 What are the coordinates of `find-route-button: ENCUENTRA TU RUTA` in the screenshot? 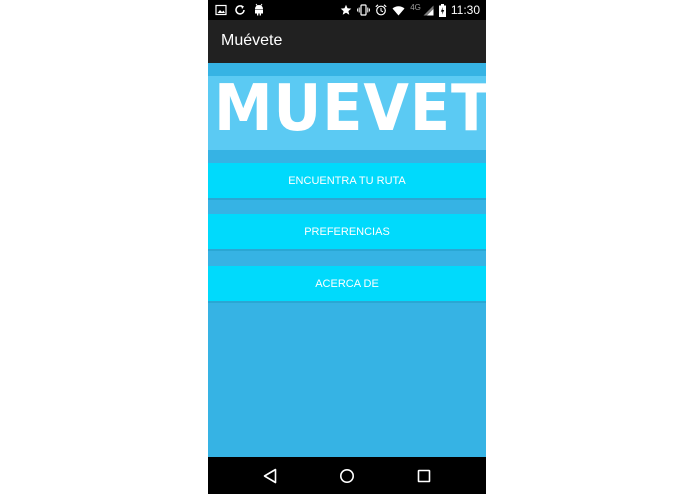 It's located at (347, 181).